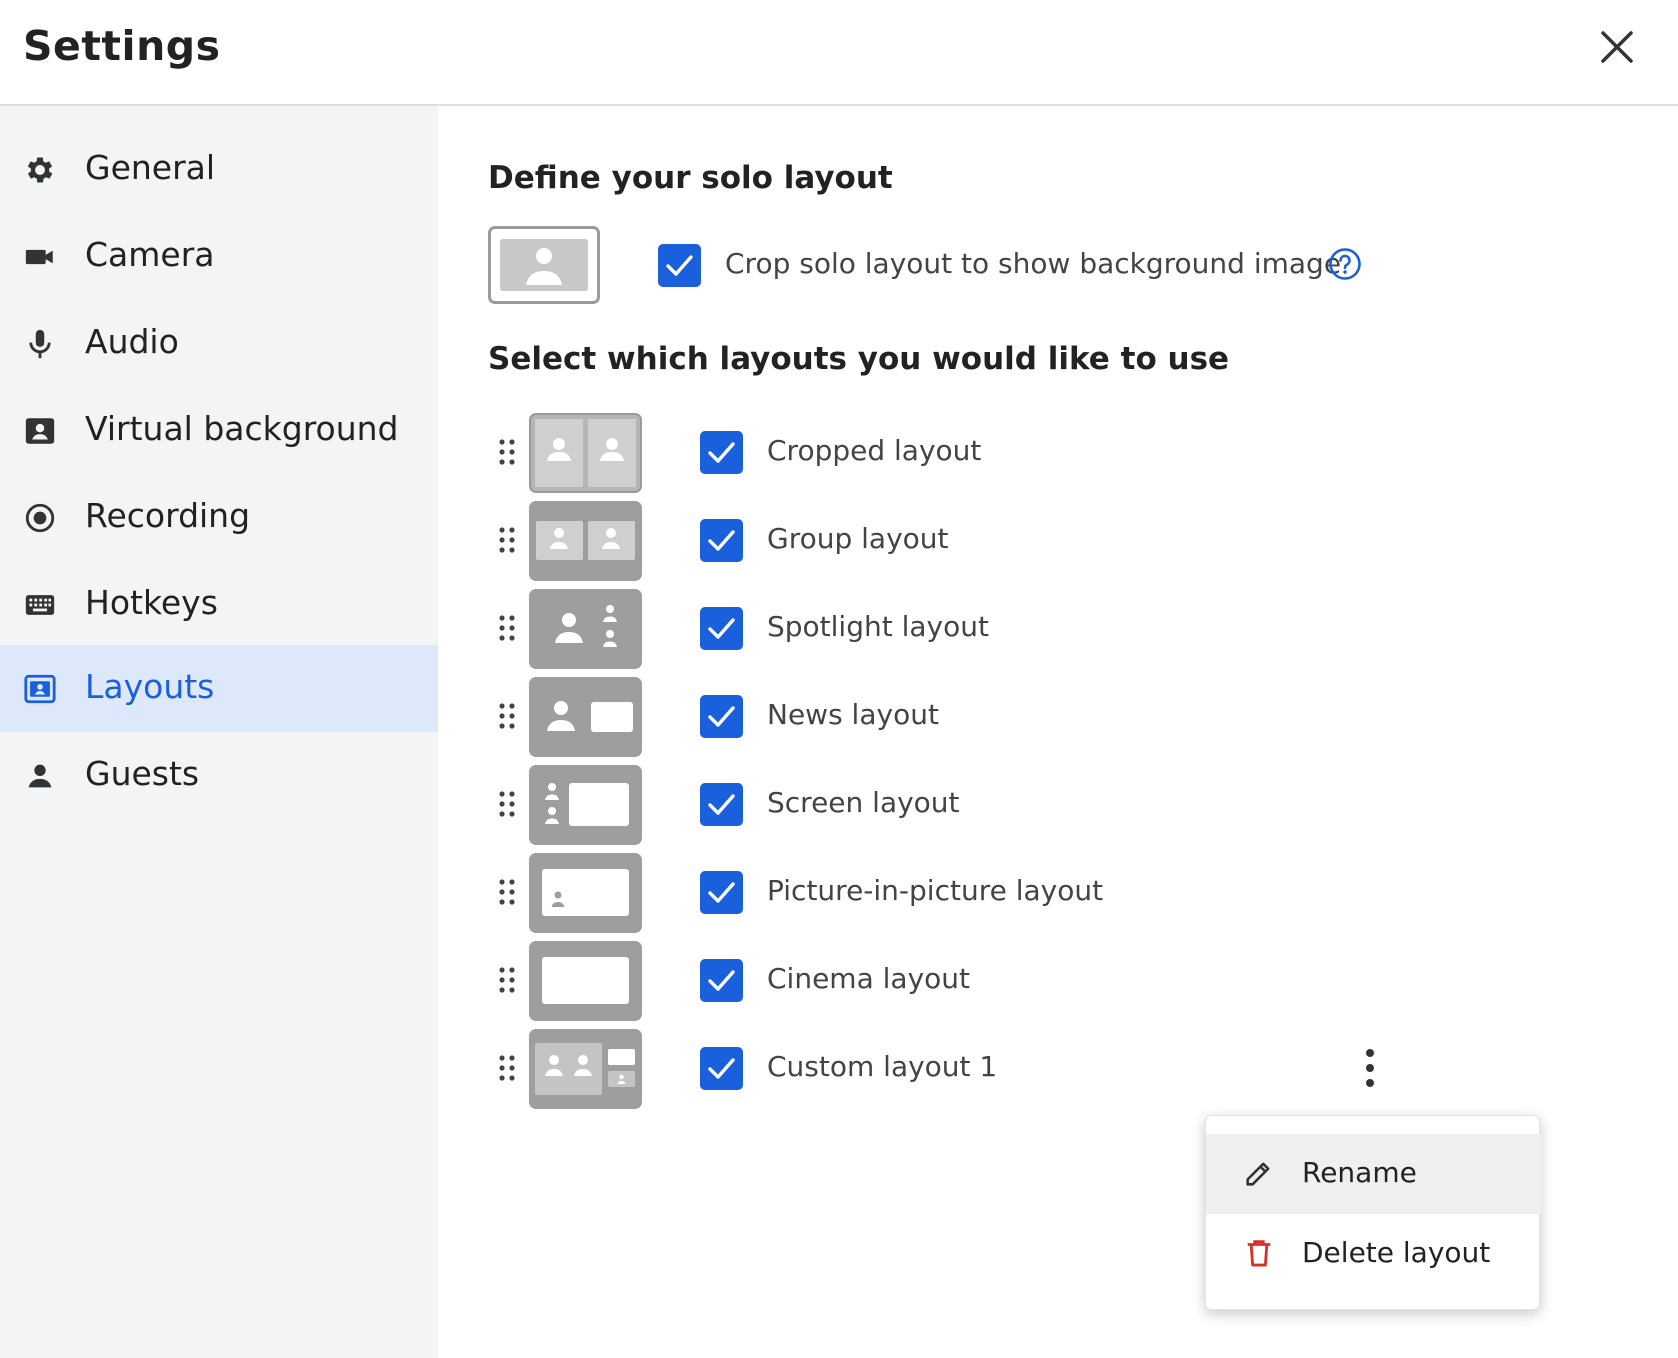 This screenshot has height=1358, width=1678. I want to click on trash-icon, so click(1259, 1253).